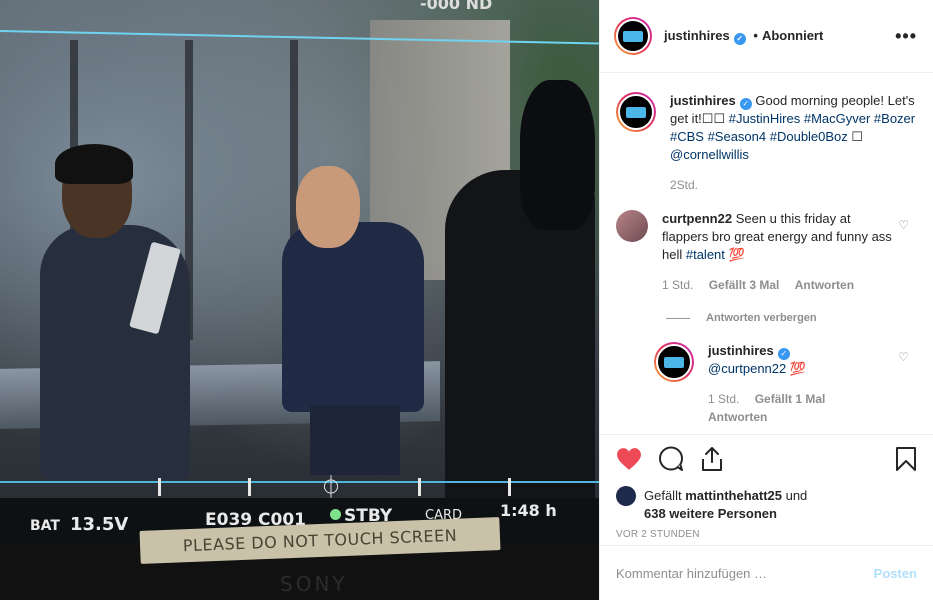 The height and width of the screenshot is (600, 933). I want to click on comment-emoji: 💯, so click(734, 254).